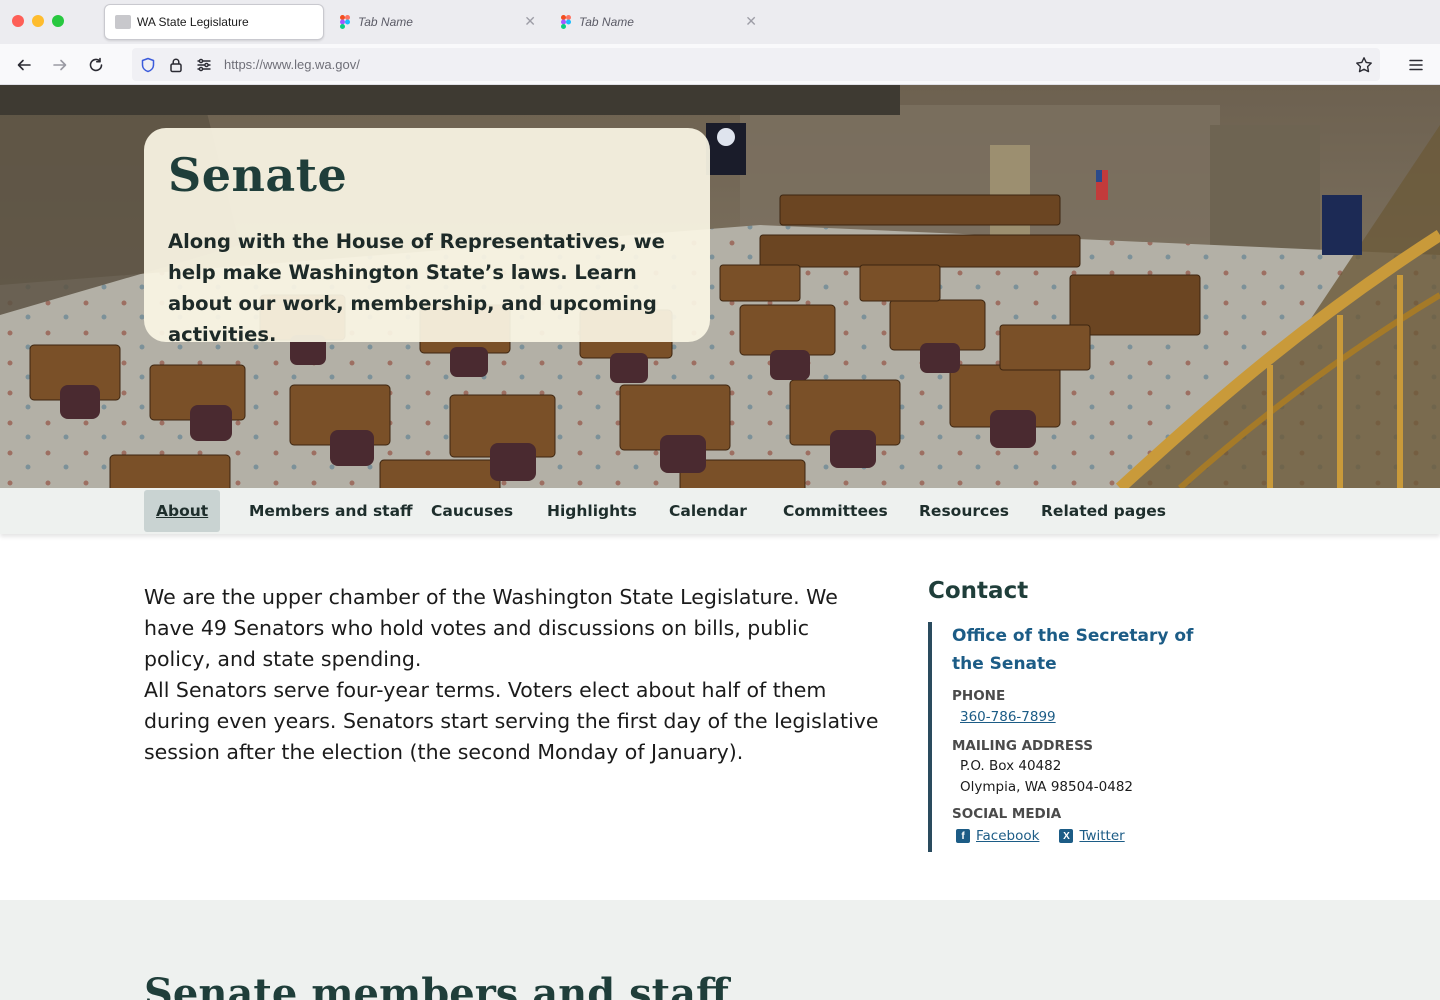 Image resolution: width=1440 pixels, height=1000 pixels. Describe the element at coordinates (720, 950) in the screenshot. I see `members-section: Senate members and staff` at that location.